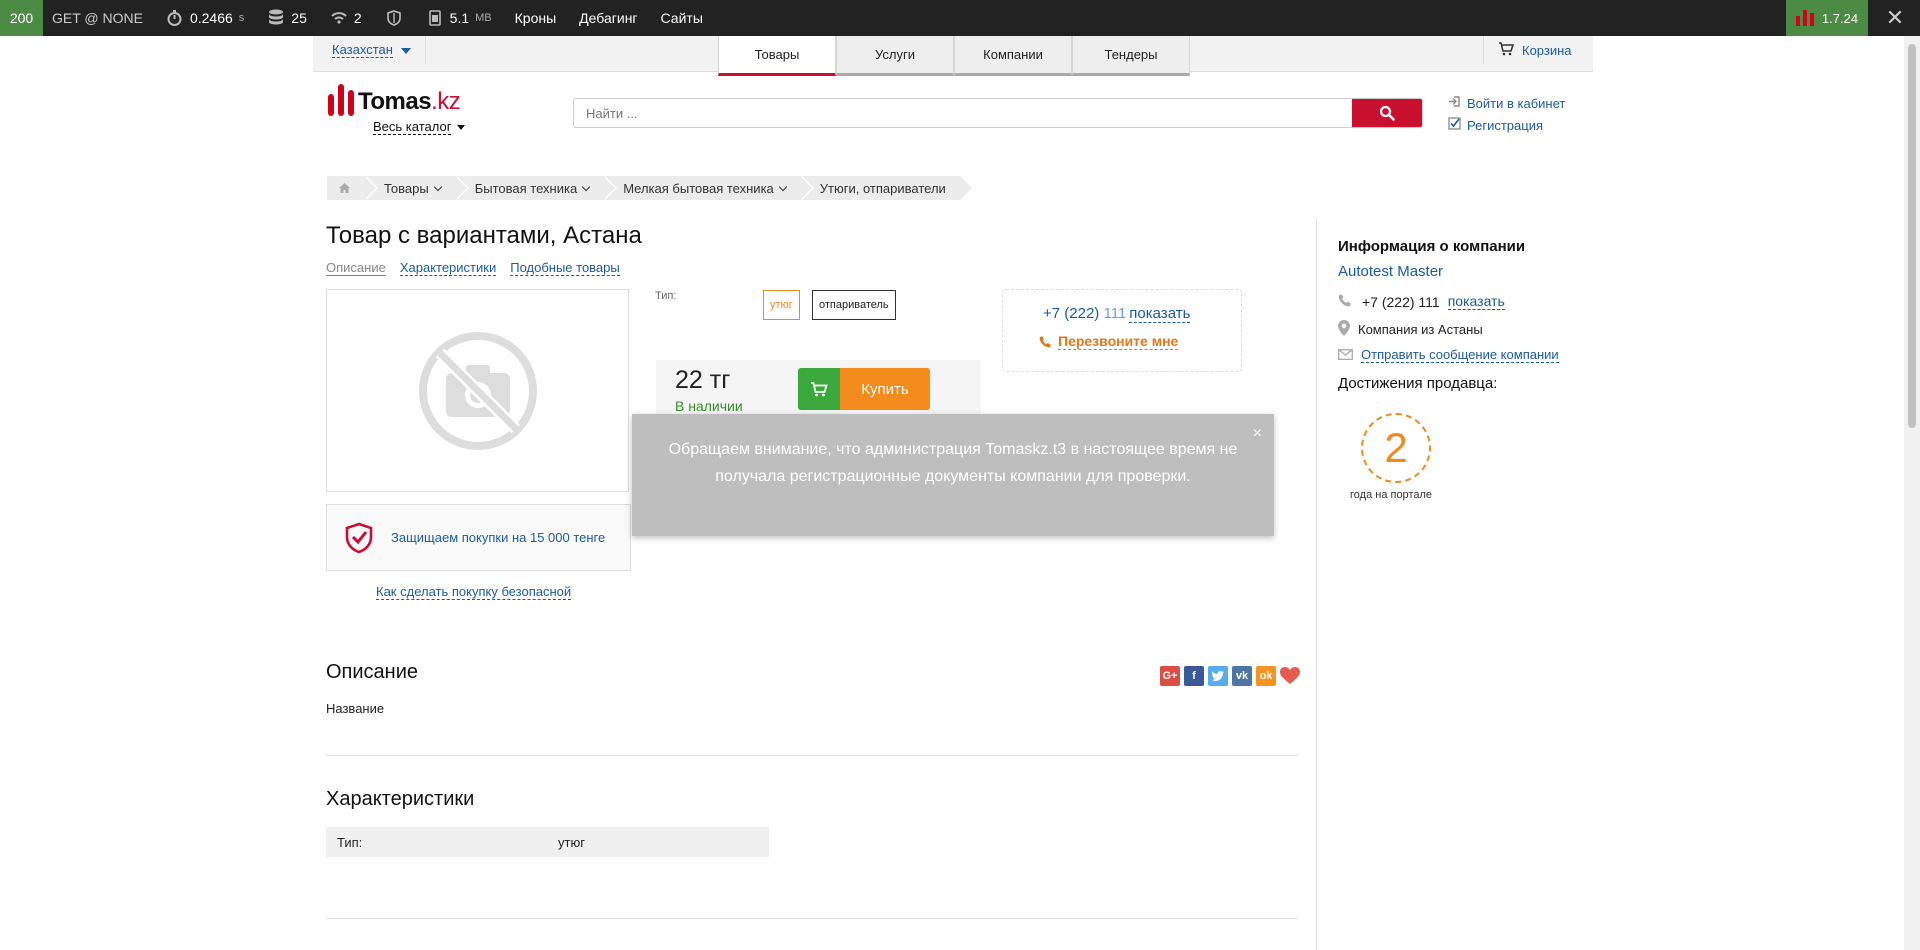 This screenshot has width=1920, height=950. What do you see at coordinates (461, 128) in the screenshot?
I see `caret-down-icon` at bounding box center [461, 128].